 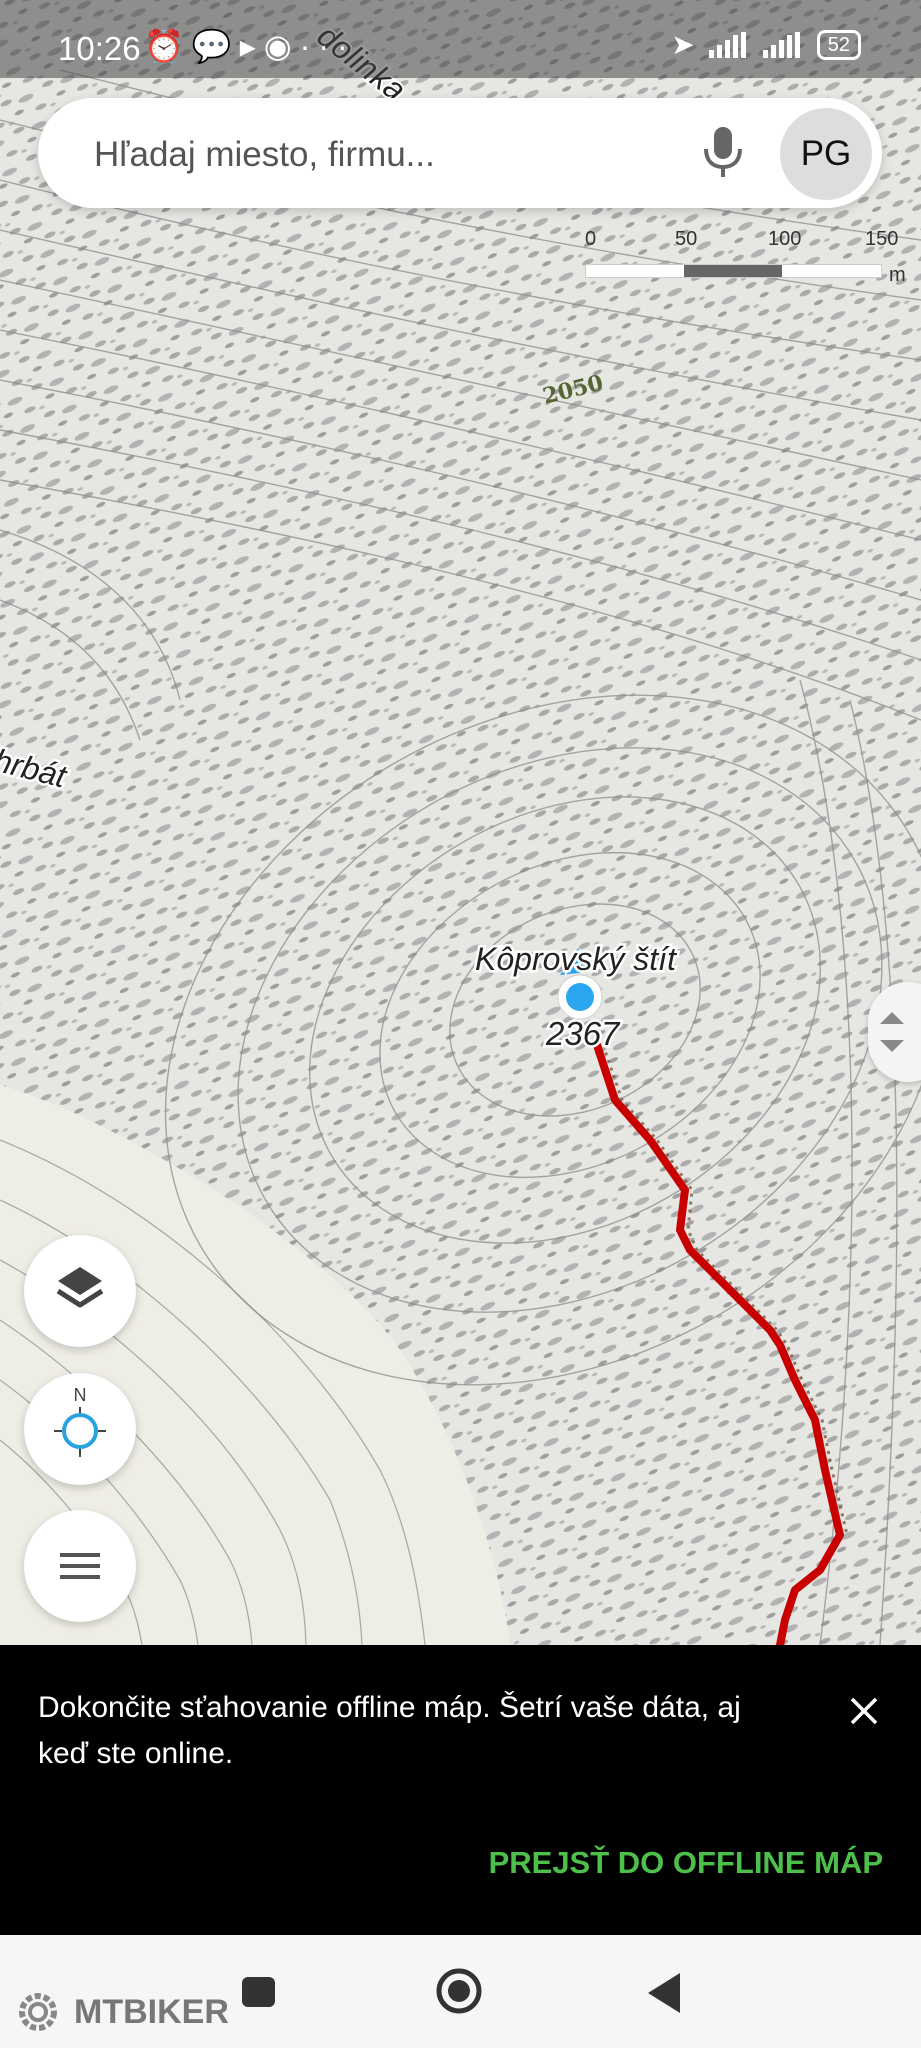 What do you see at coordinates (583, 1033) in the screenshot?
I see `peak-elevation-label: 2367` at bounding box center [583, 1033].